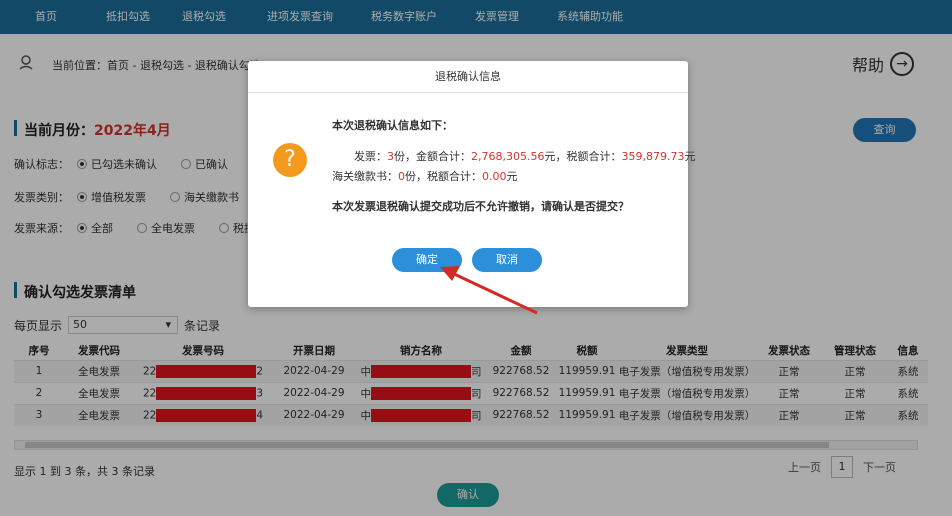 Image resolution: width=952 pixels, height=516 pixels. I want to click on arrow-head, so click(450, 273).